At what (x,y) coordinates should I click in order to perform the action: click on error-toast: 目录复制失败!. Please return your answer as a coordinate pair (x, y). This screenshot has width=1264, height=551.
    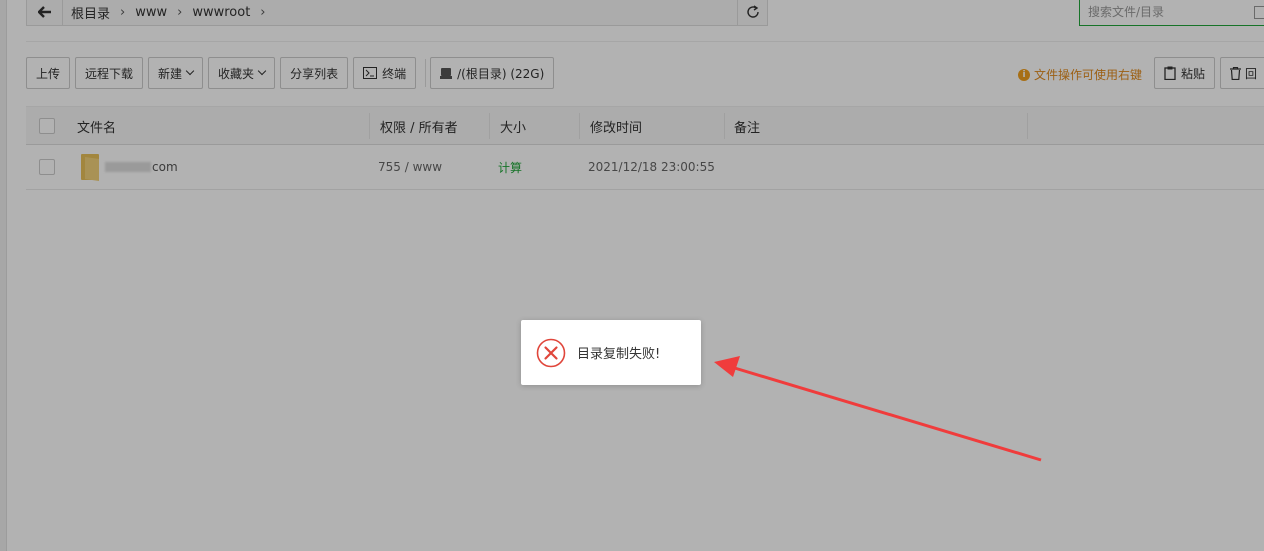
    Looking at the image, I should click on (611, 352).